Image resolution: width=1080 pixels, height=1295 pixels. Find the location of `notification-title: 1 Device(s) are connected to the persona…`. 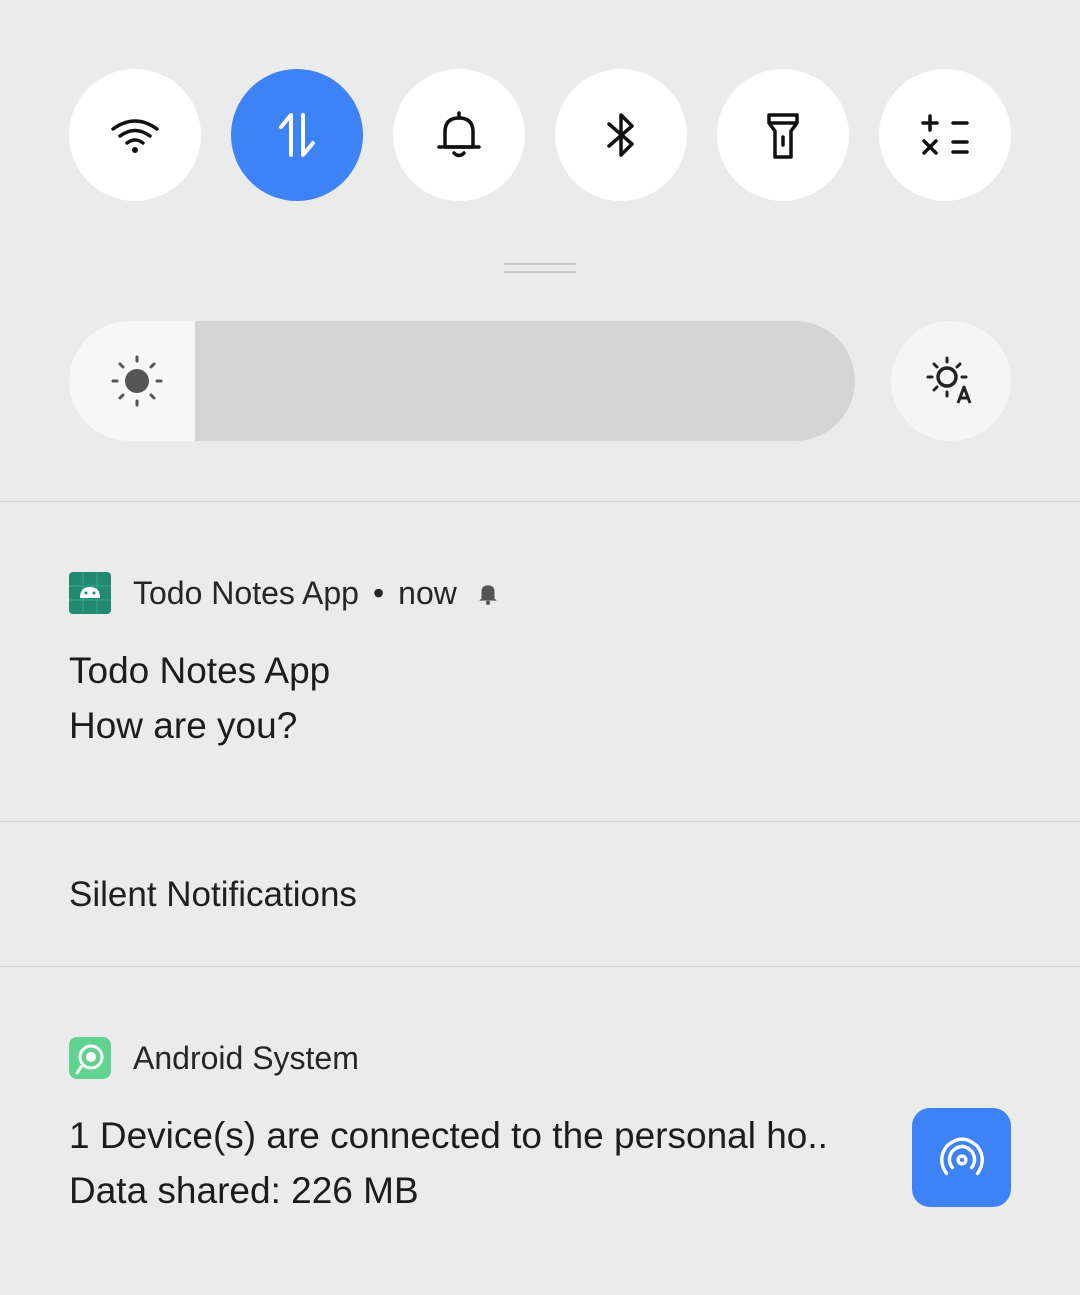

notification-title: 1 Device(s) are connected to the persona… is located at coordinates (448, 1136).